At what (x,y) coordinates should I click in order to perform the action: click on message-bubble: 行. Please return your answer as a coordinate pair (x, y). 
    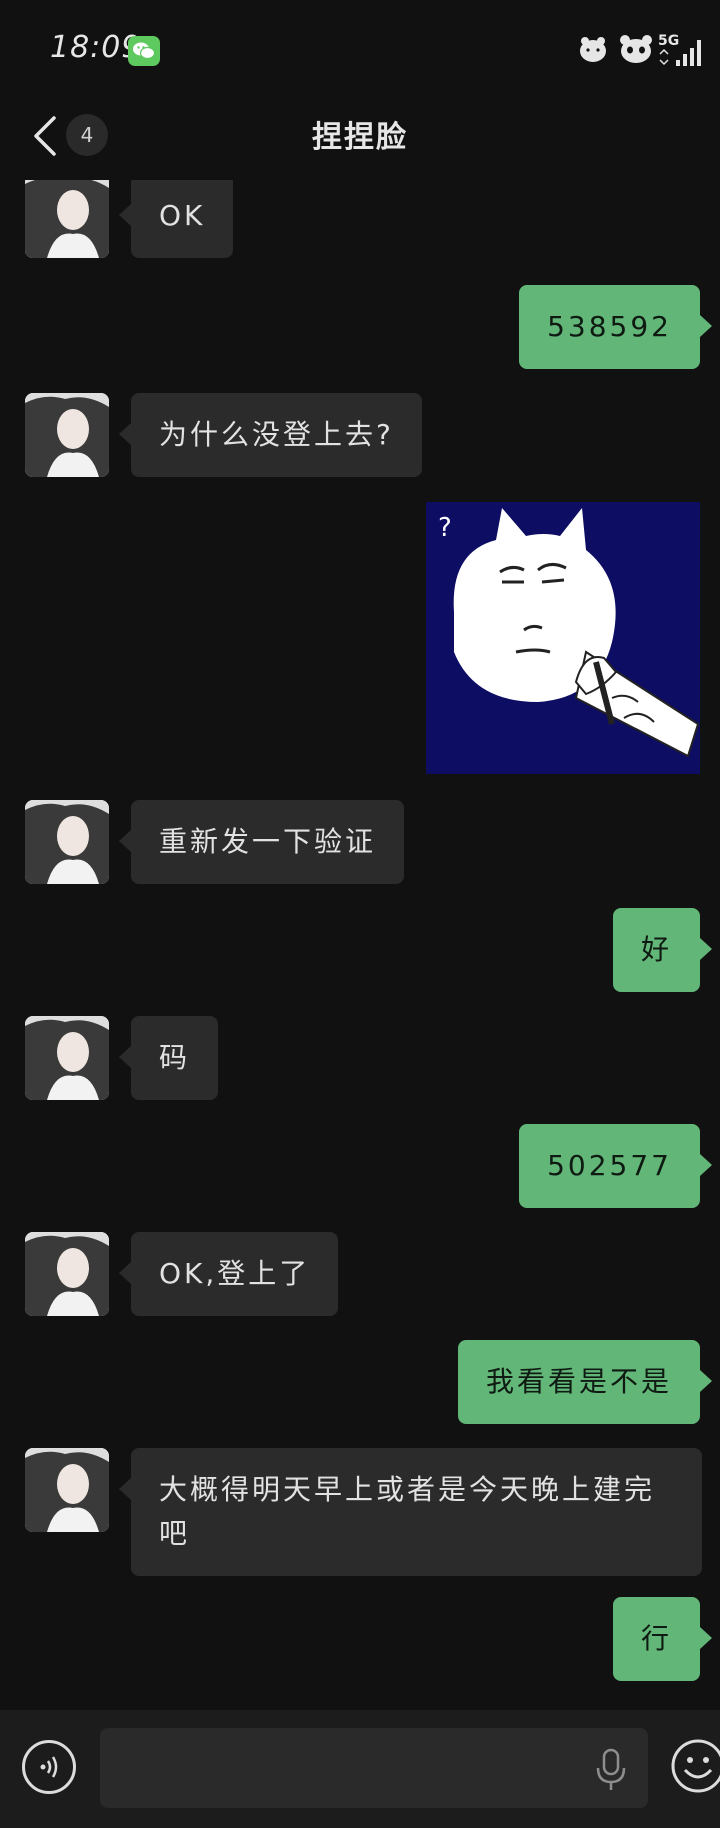
    Looking at the image, I should click on (662, 1639).